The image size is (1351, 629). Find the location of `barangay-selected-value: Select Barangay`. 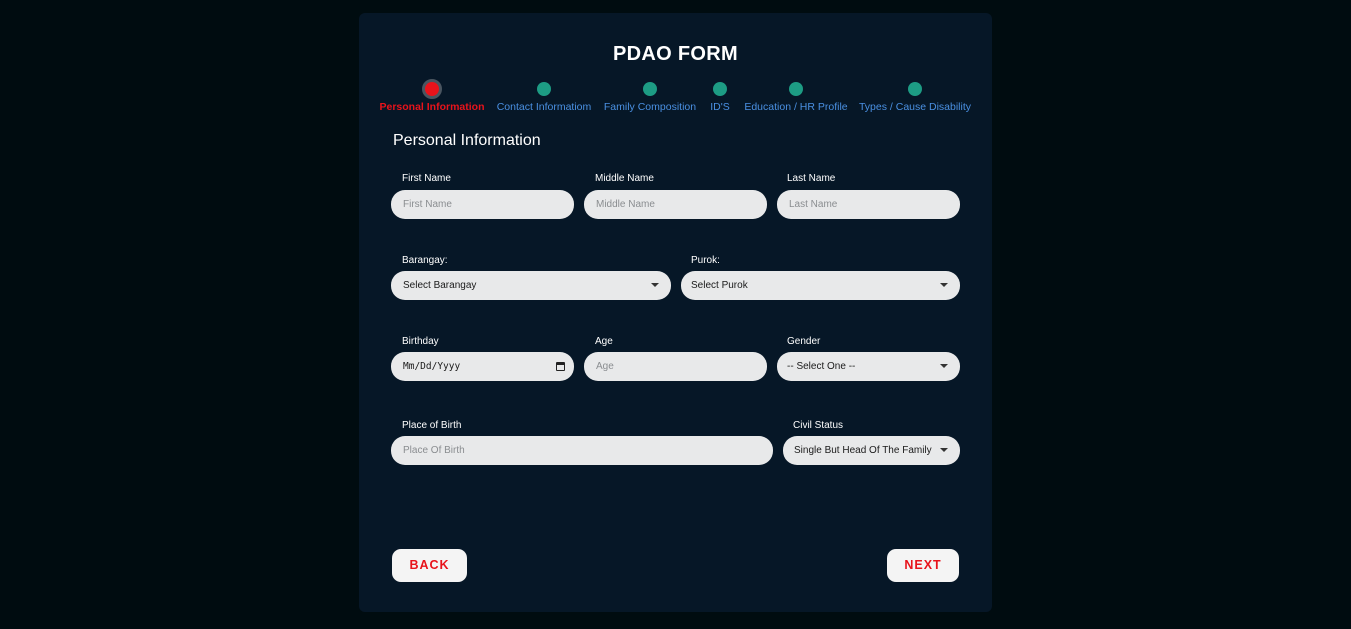

barangay-selected-value: Select Barangay is located at coordinates (440, 285).